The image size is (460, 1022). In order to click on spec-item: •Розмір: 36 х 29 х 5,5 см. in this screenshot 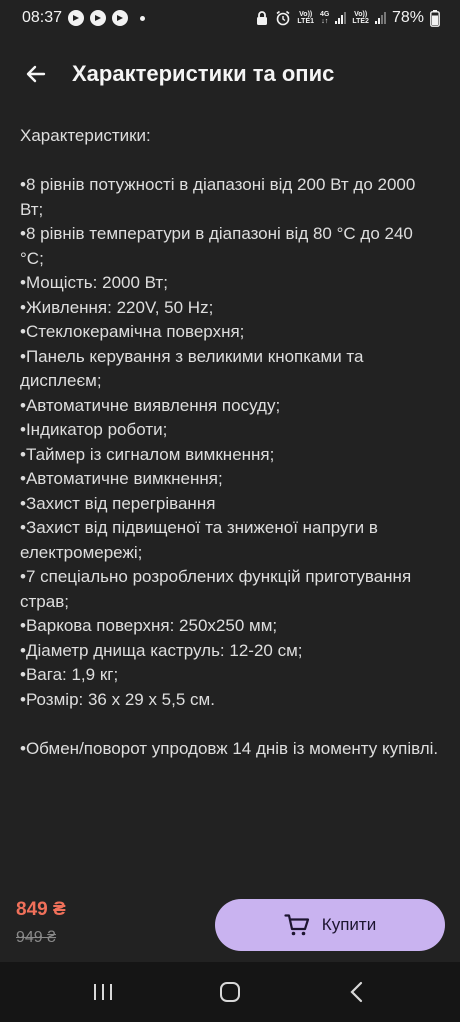, I will do `click(117, 699)`.